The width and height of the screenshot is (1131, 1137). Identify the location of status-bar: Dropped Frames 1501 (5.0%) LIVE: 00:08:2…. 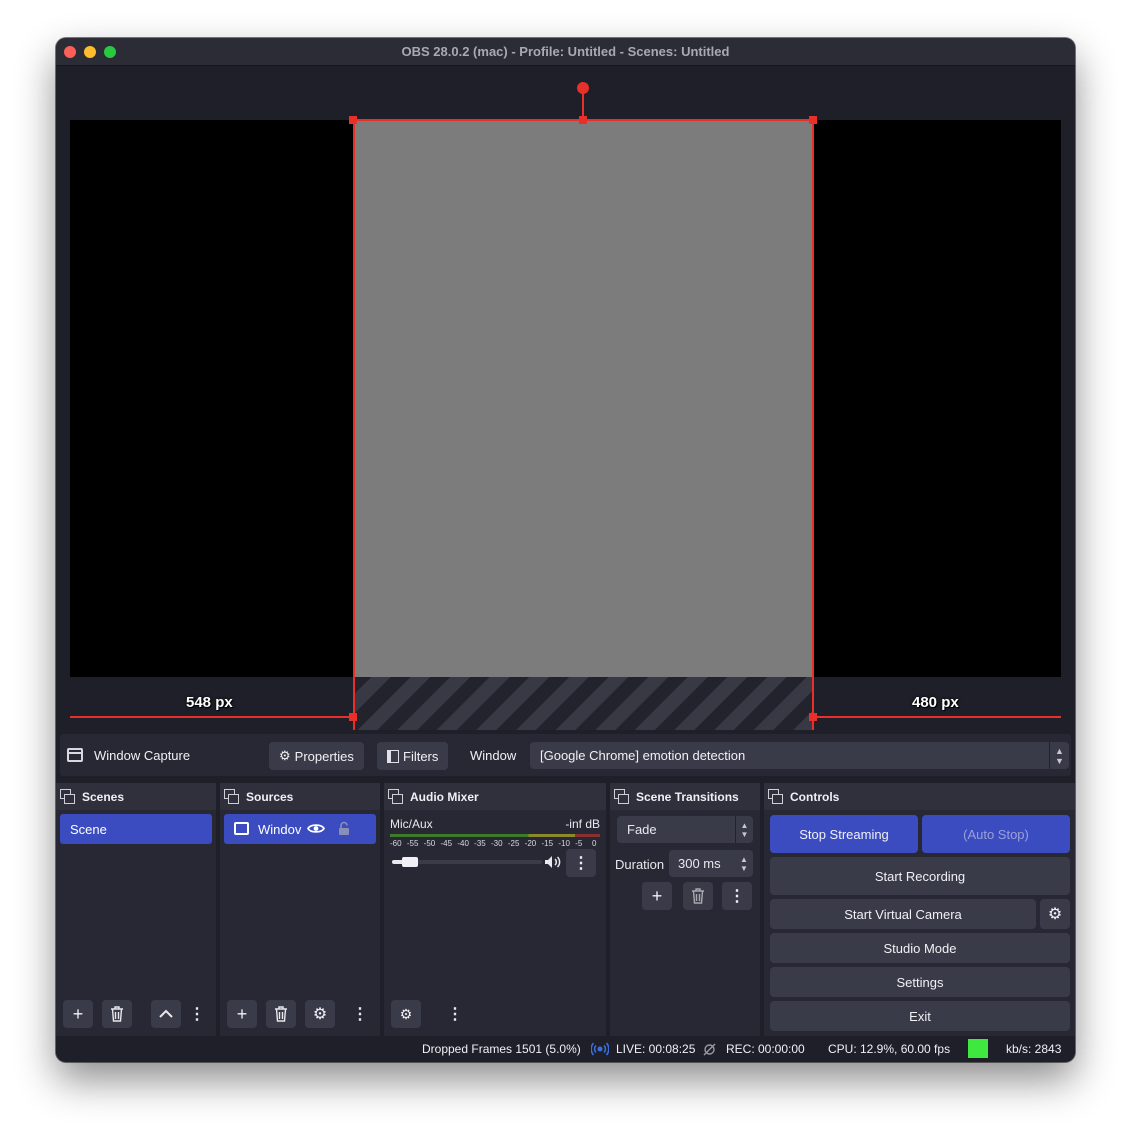
(565, 1049).